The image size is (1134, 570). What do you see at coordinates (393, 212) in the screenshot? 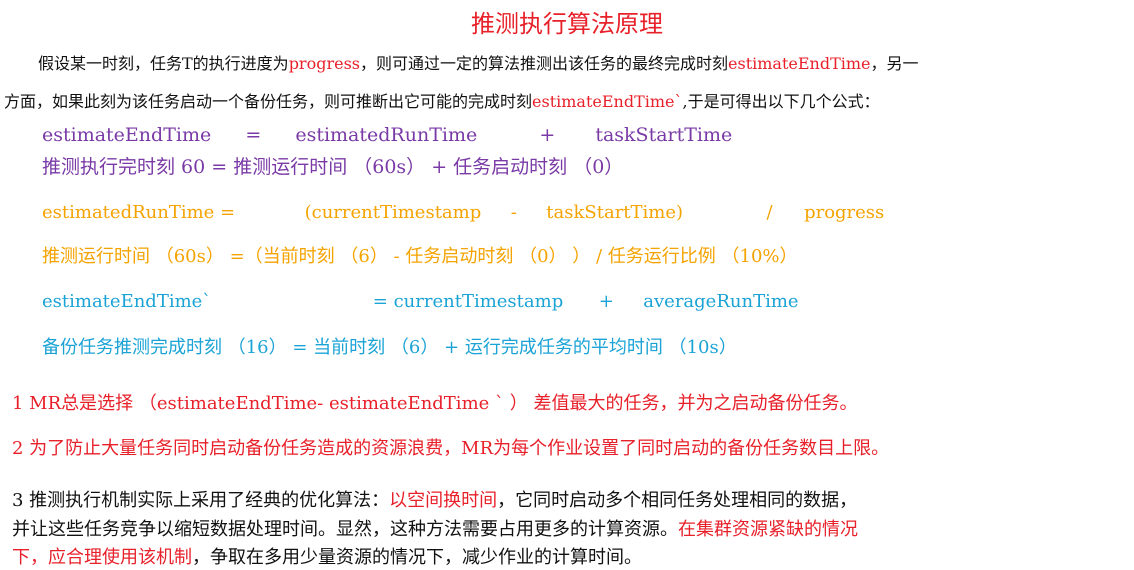
I see `formula-term: (currentTimestamp` at bounding box center [393, 212].